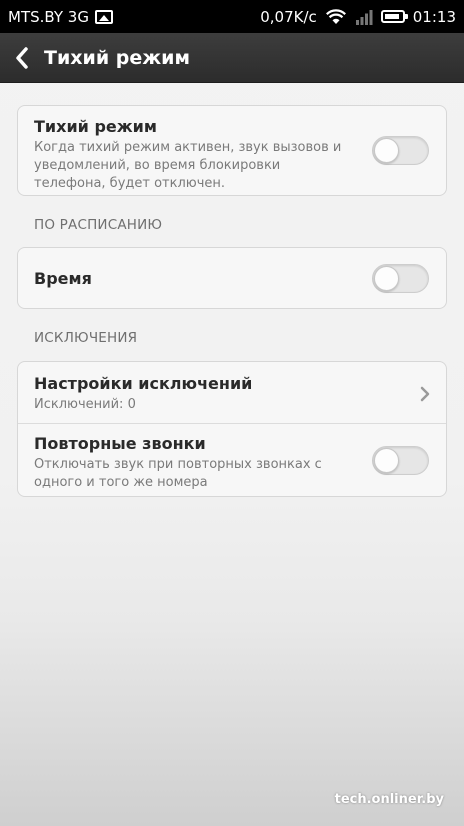 Image resolution: width=464 pixels, height=826 pixels. Describe the element at coordinates (63, 278) in the screenshot. I see `time-label: Время` at that location.